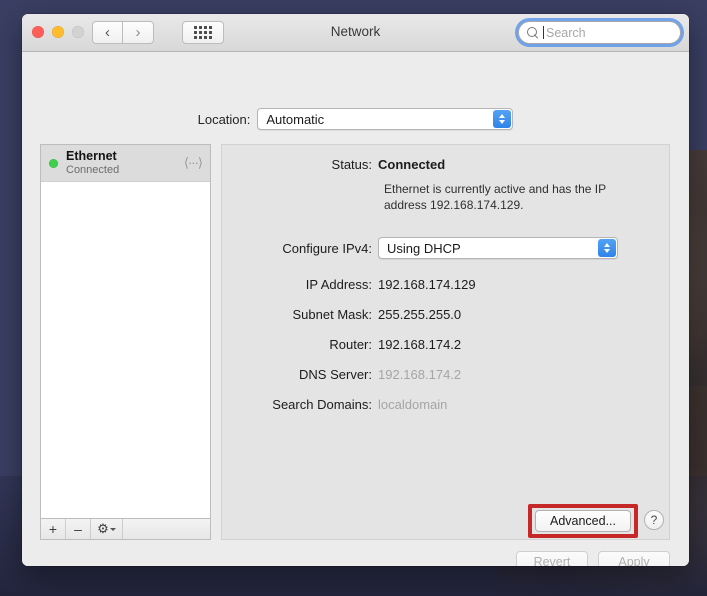  Describe the element at coordinates (654, 520) in the screenshot. I see `help-button: ?` at that location.